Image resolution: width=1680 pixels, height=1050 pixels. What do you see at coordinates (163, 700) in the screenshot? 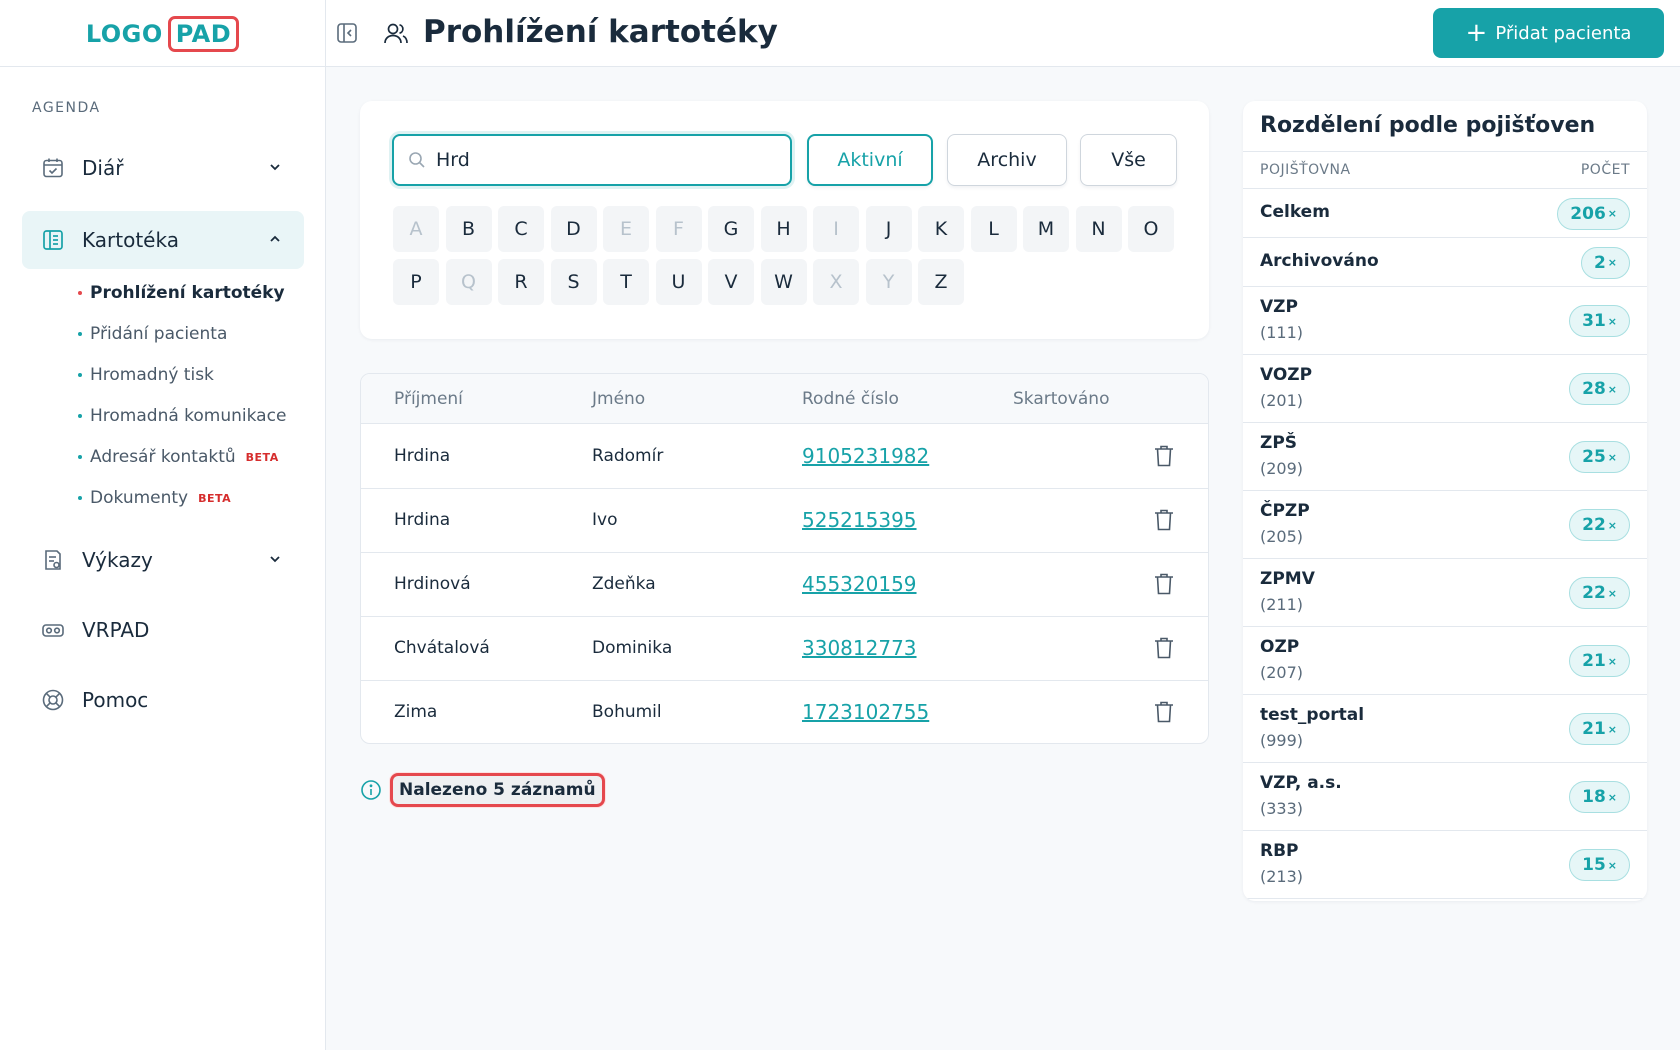
I see `sidebar-item-pomoc: Pomoc` at bounding box center [163, 700].